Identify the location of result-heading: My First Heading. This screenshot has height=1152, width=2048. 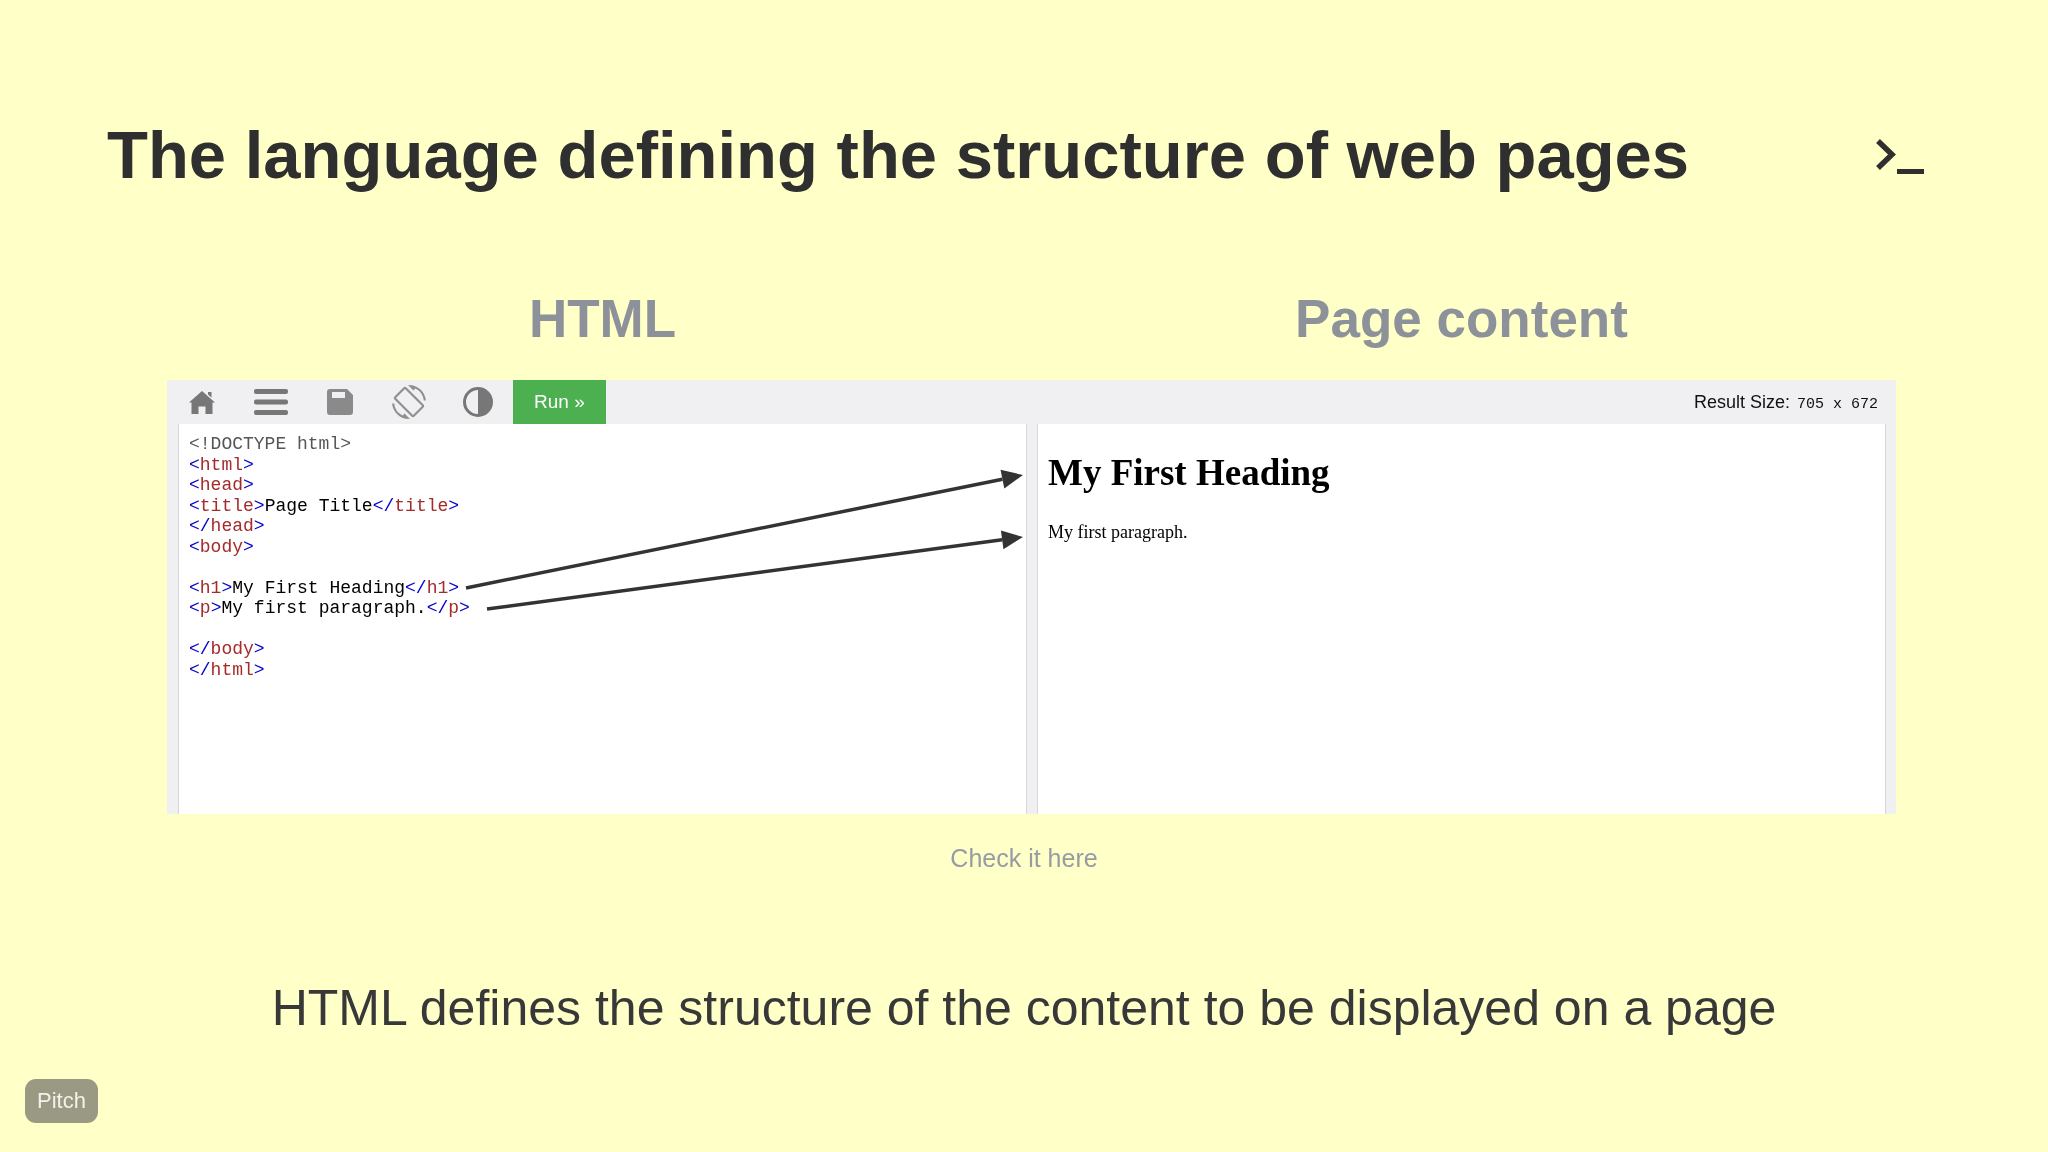
(1189, 473).